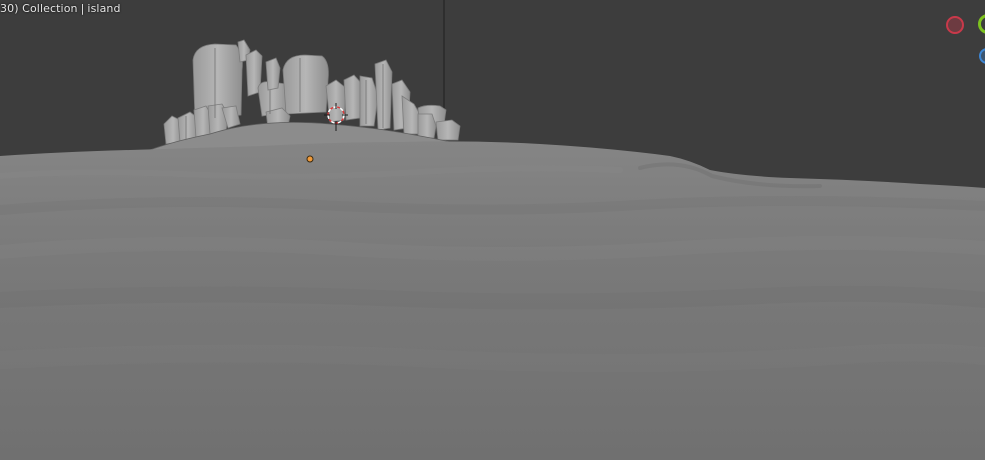 Image resolution: width=985 pixels, height=460 pixels. What do you see at coordinates (955, 25) in the screenshot?
I see `axis-x-icon` at bounding box center [955, 25].